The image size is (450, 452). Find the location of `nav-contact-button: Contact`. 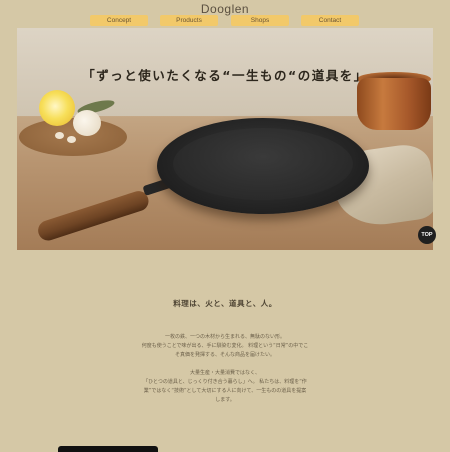

nav-contact-button: Contact is located at coordinates (330, 20).